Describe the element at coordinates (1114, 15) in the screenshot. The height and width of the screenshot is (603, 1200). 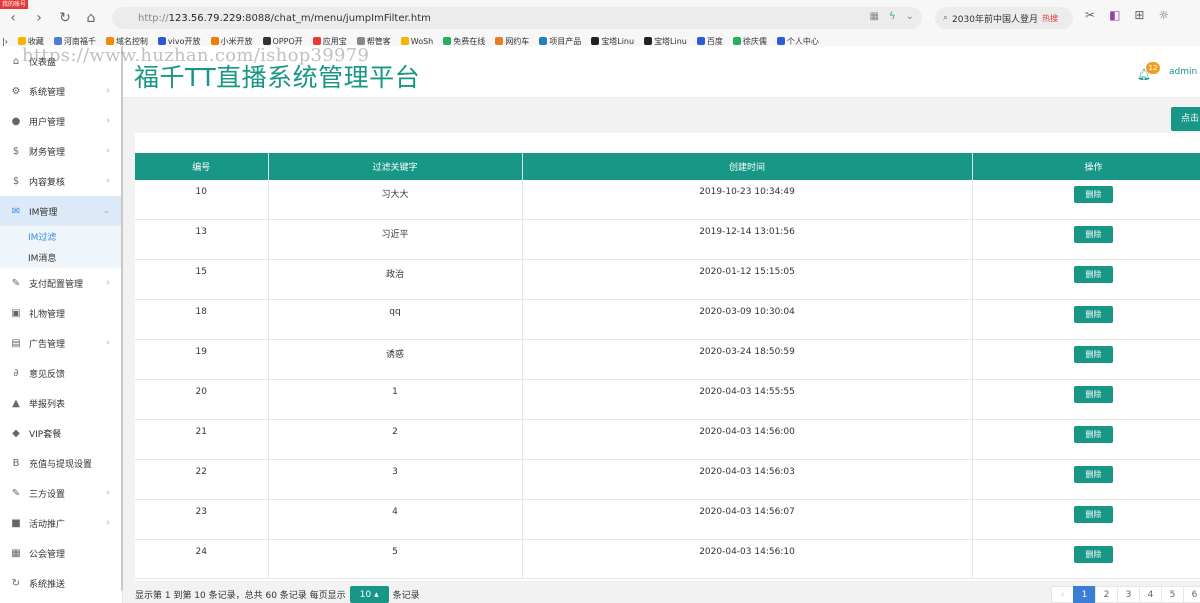
I see `extension-icon: ◧` at that location.